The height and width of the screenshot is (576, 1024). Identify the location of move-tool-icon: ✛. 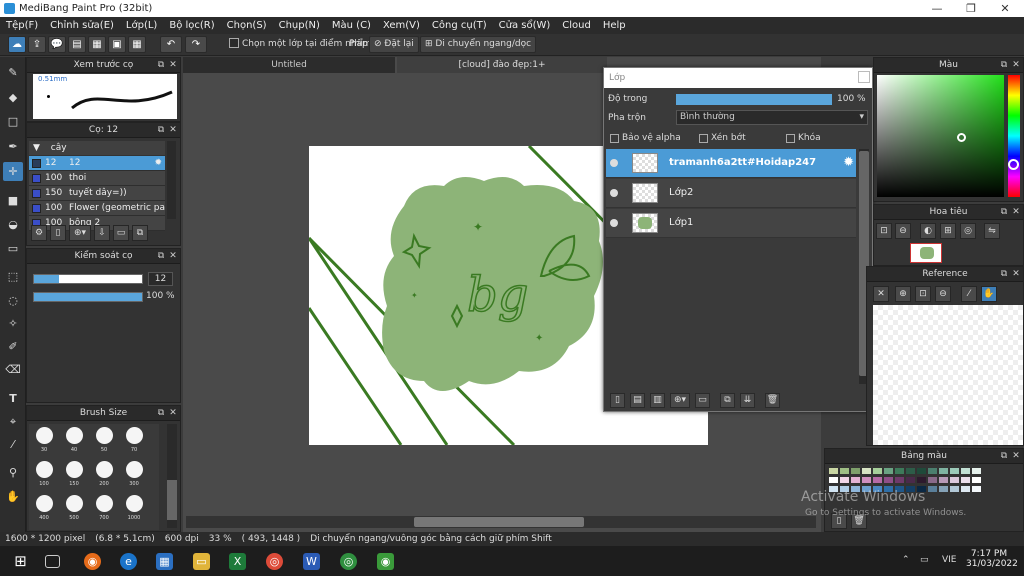
(13, 171).